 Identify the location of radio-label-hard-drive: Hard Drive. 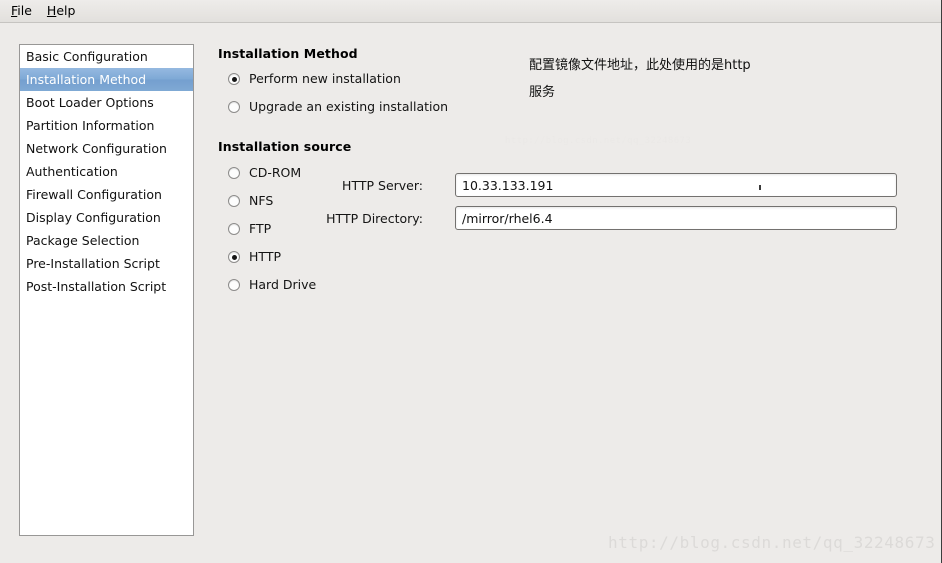
(283, 284).